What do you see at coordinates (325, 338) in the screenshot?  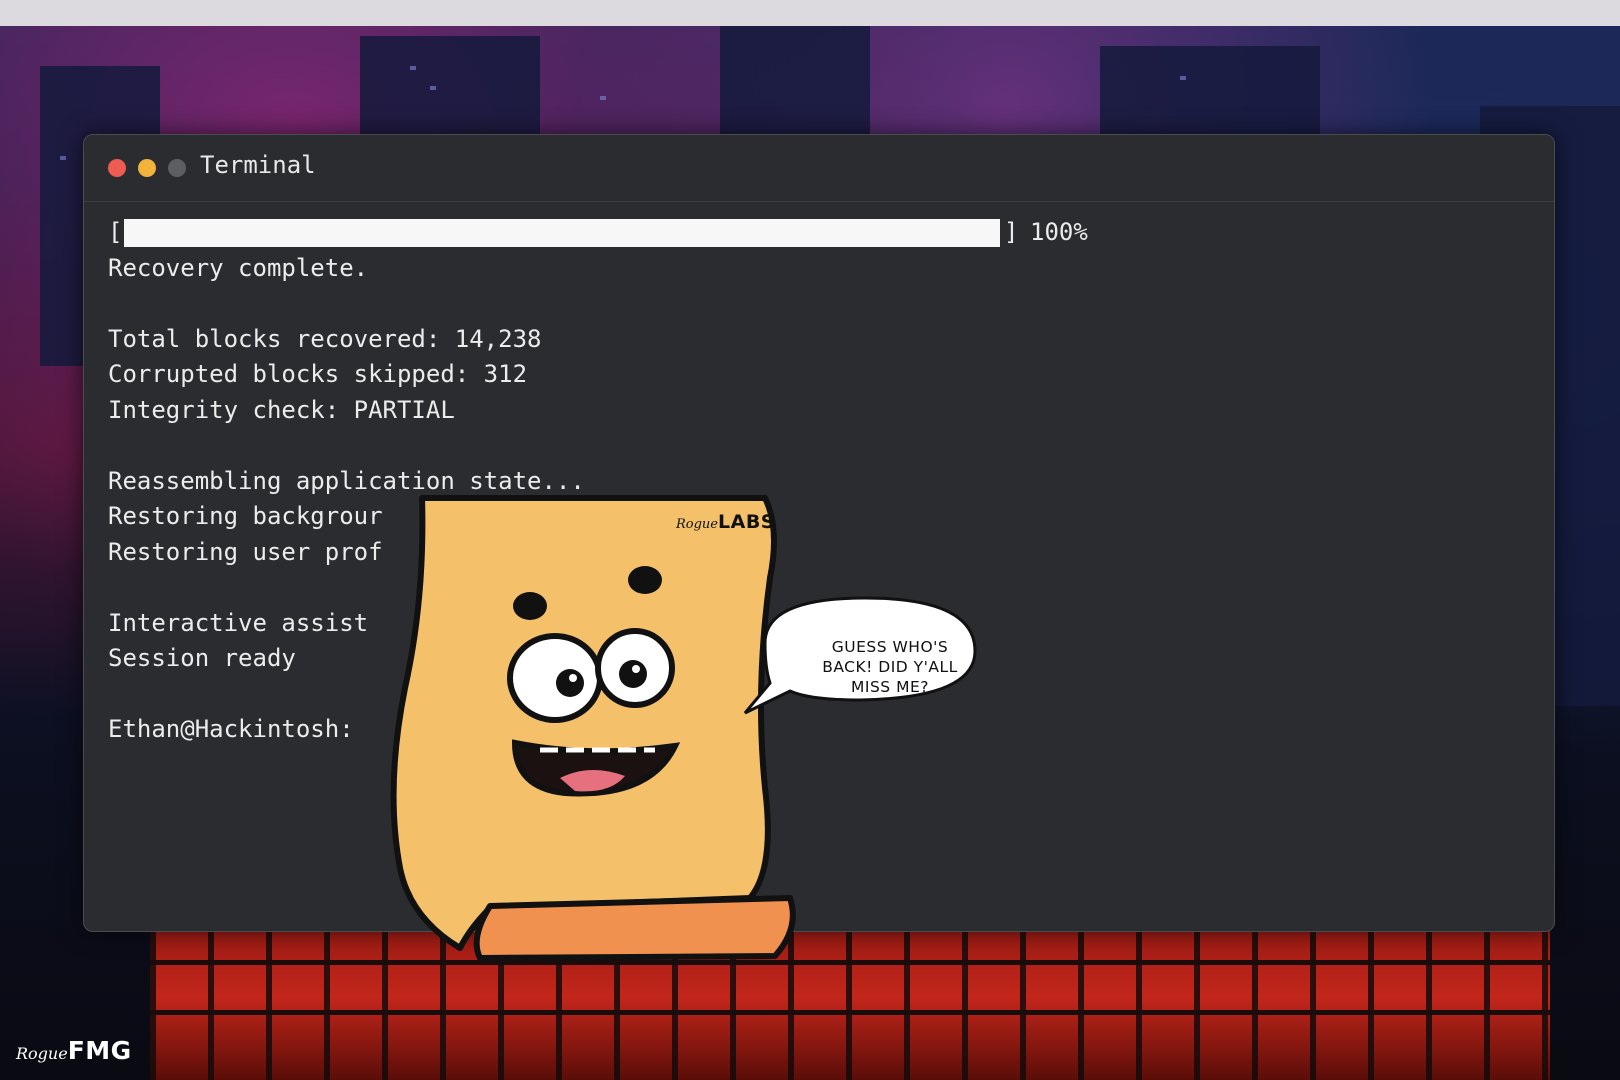 I see `terminal-line-total-blocks: Total blocks recovered: 14,238` at bounding box center [325, 338].